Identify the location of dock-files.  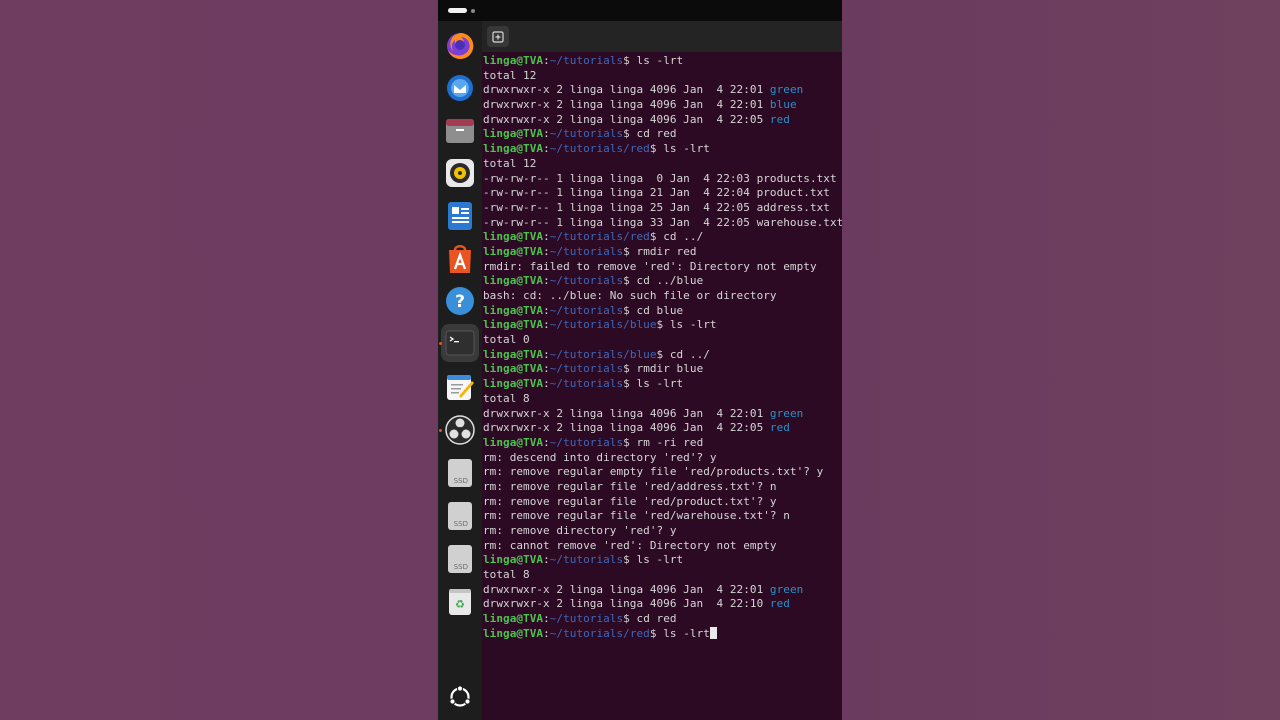
(460, 131).